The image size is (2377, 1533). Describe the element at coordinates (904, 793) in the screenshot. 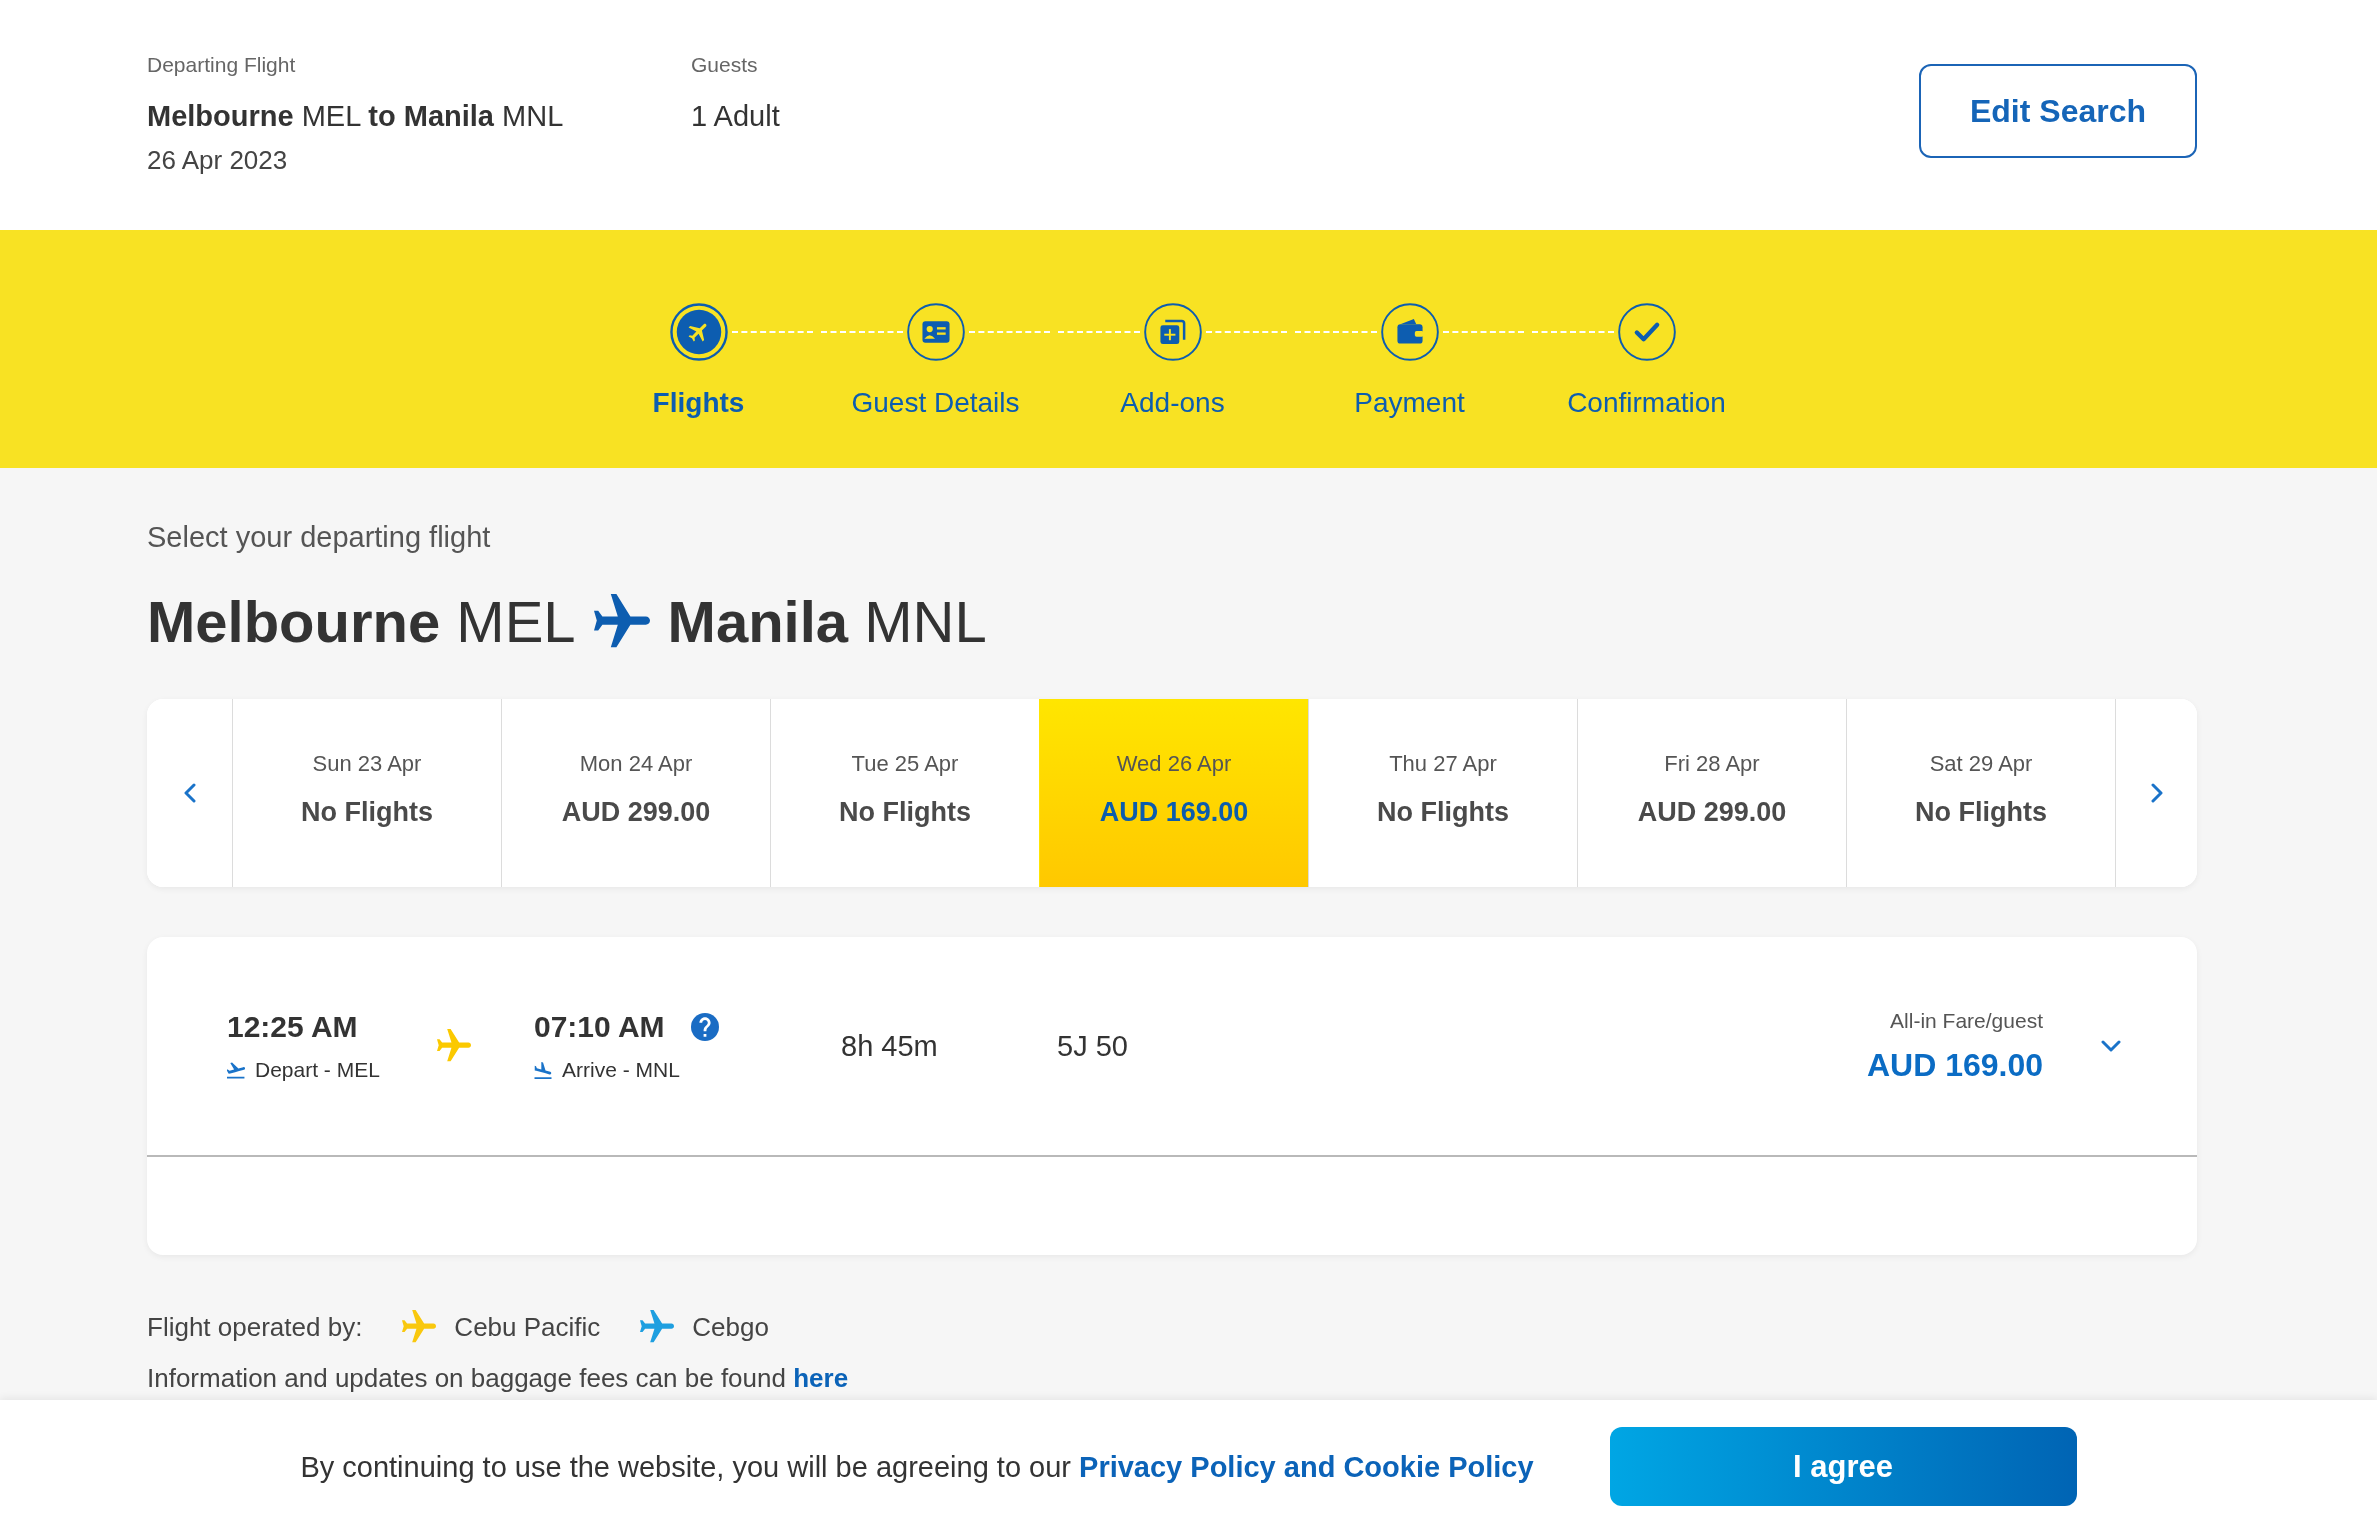

I see `date-tab: Tue 25 Apr No Flights` at that location.